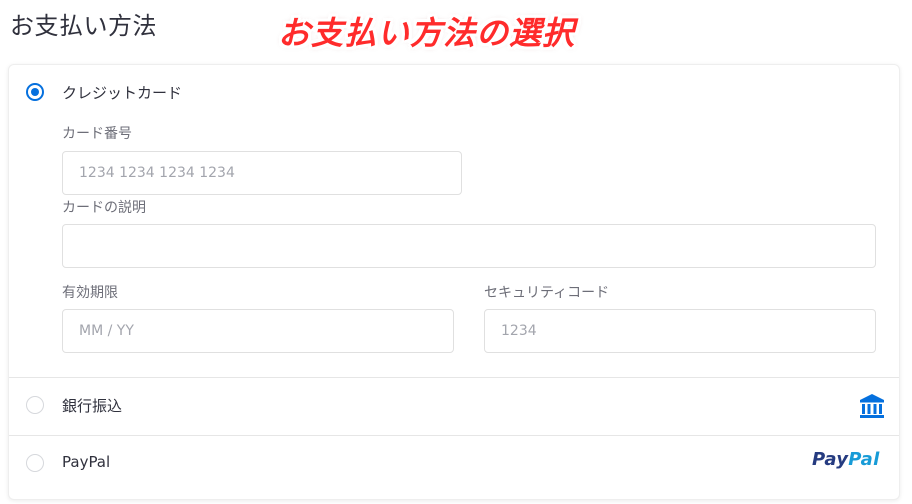 The width and height of the screenshot is (912, 504). What do you see at coordinates (157, 173) in the screenshot?
I see `card-number-placeholder: 1234 1234 1234 1234` at bounding box center [157, 173].